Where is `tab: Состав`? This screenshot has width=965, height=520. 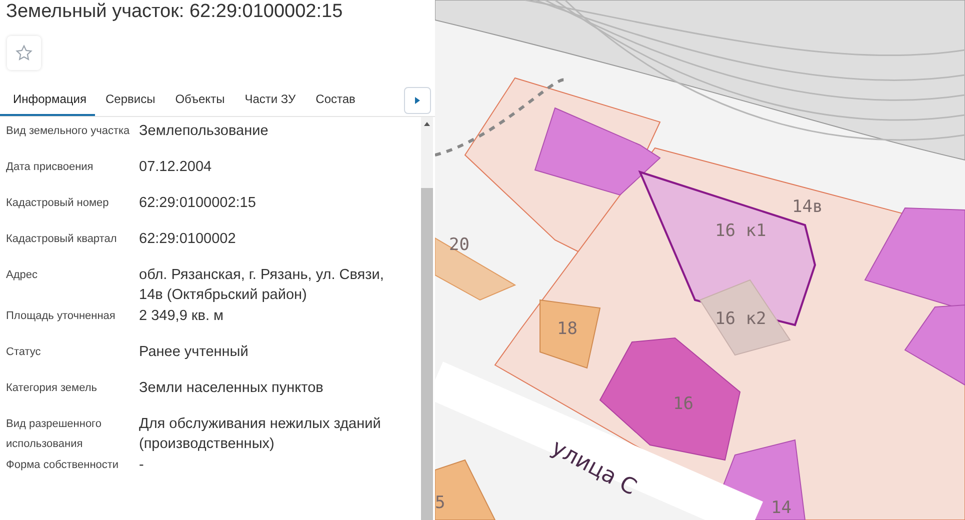 tab: Состав is located at coordinates (336, 100).